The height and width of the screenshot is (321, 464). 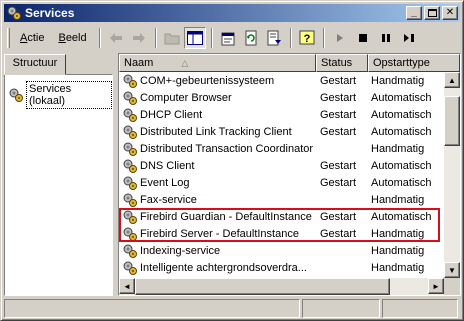 I want to click on vertical-scroll-thumb, so click(x=452, y=121).